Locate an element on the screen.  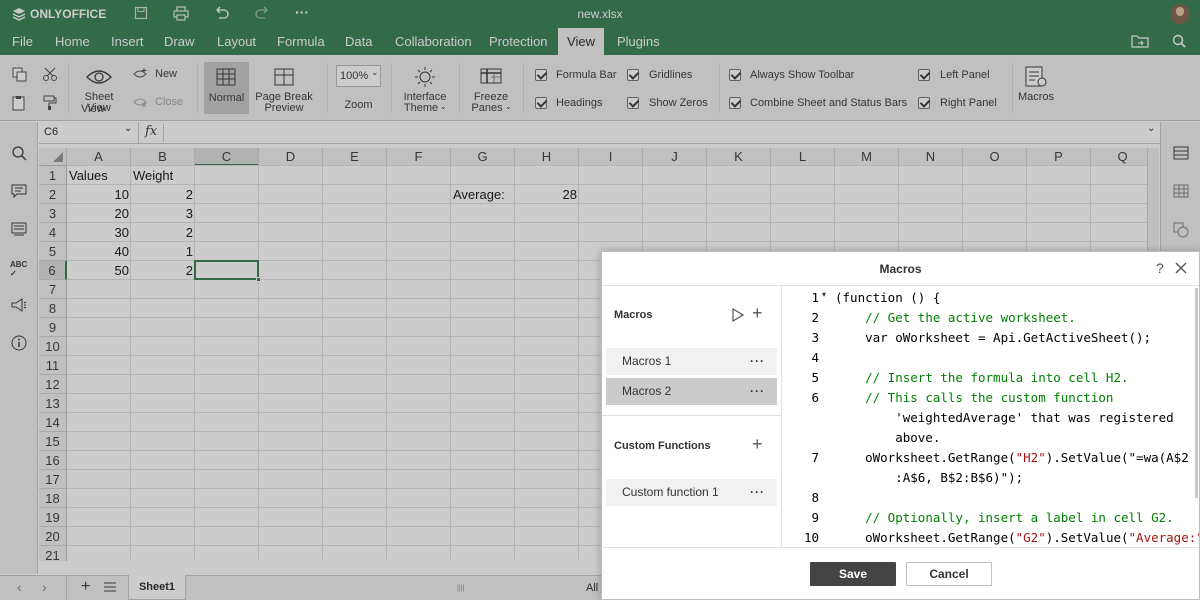
macro-item-selected: Macros 2 ··· is located at coordinates (691, 391).